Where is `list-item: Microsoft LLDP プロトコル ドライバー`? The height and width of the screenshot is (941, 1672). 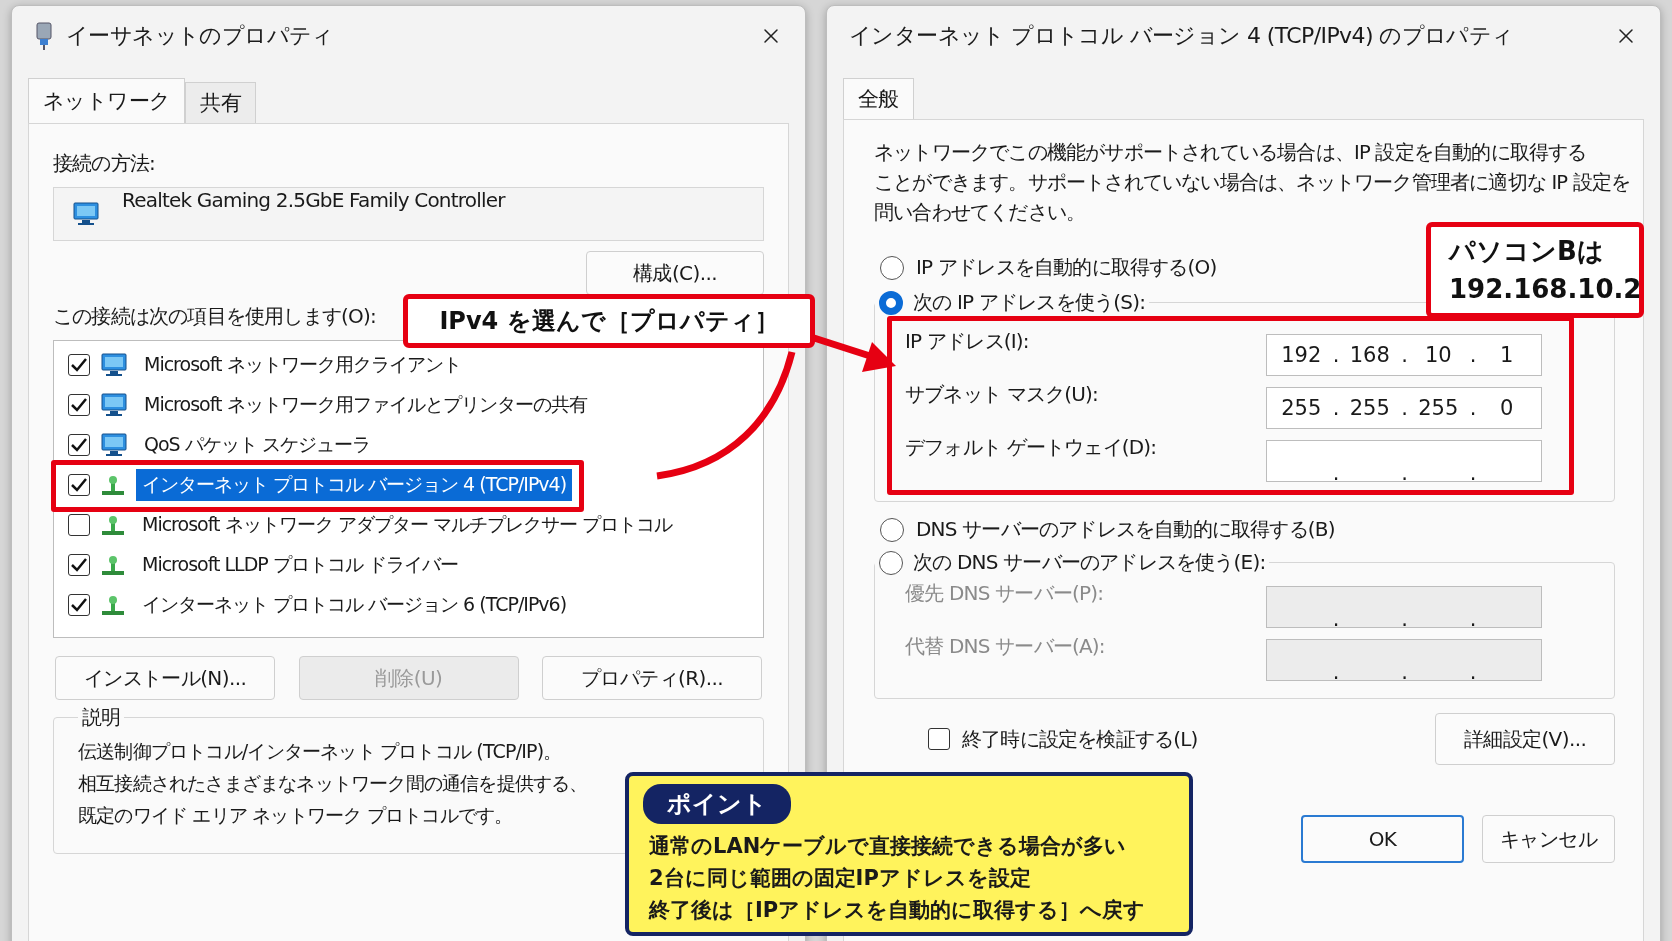
list-item: Microsoft LLDP プロトコル ドライバー is located at coordinates (300, 565).